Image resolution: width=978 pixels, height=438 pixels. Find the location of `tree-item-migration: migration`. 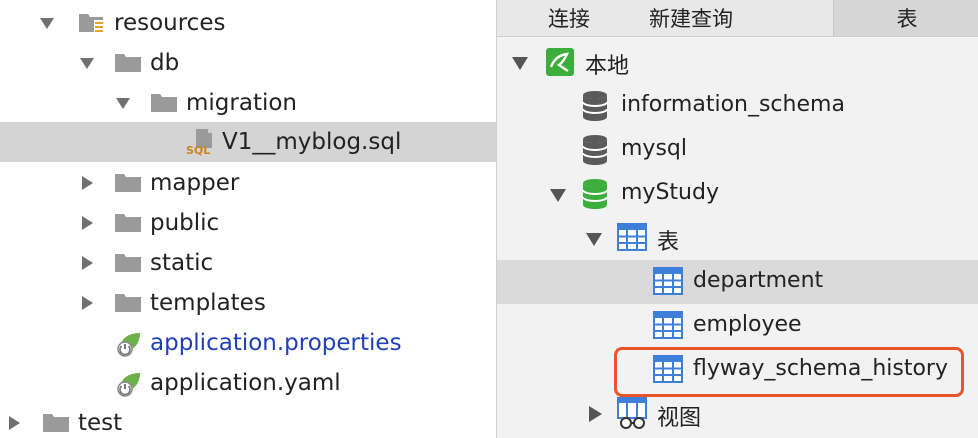

tree-item-migration: migration is located at coordinates (248, 103).